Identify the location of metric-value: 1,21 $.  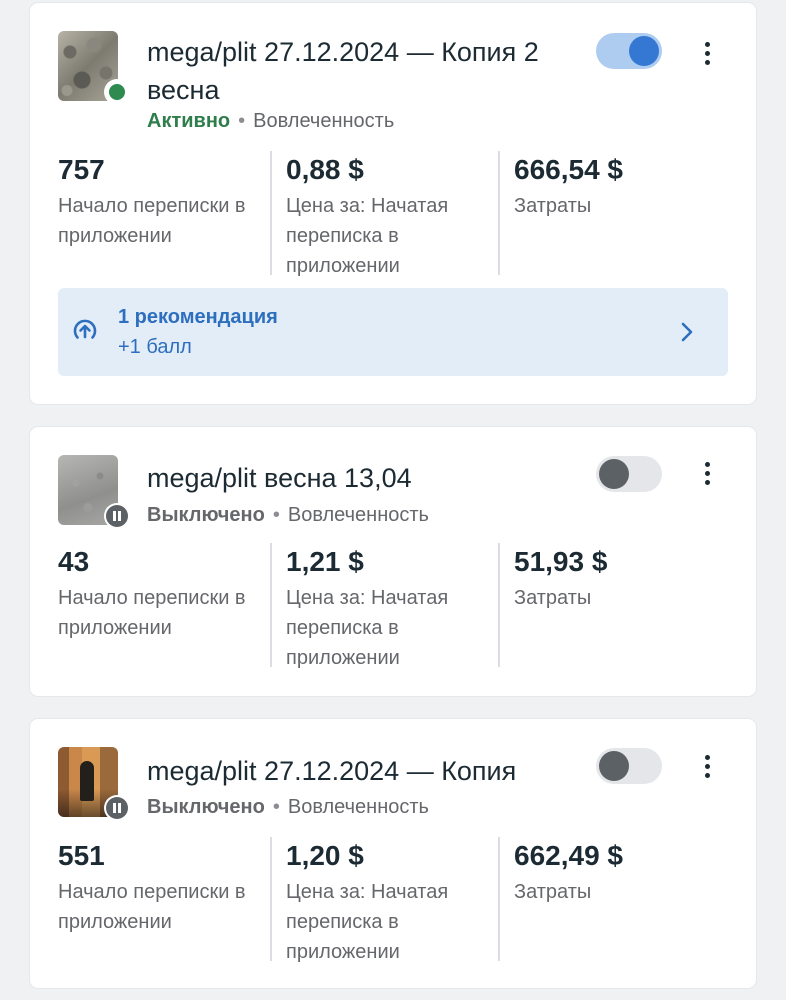
(325, 561).